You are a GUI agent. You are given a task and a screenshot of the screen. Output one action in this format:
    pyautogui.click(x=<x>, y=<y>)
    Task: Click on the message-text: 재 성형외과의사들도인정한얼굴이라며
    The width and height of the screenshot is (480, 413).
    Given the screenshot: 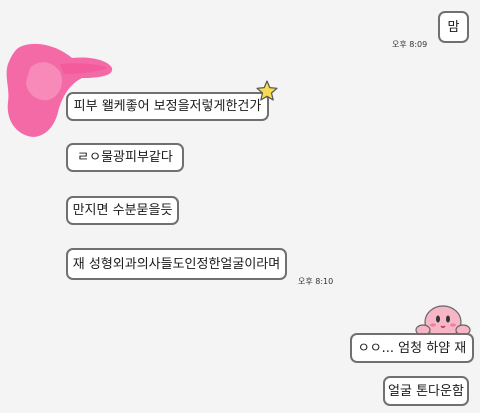 What is the action you would take?
    pyautogui.click(x=176, y=264)
    